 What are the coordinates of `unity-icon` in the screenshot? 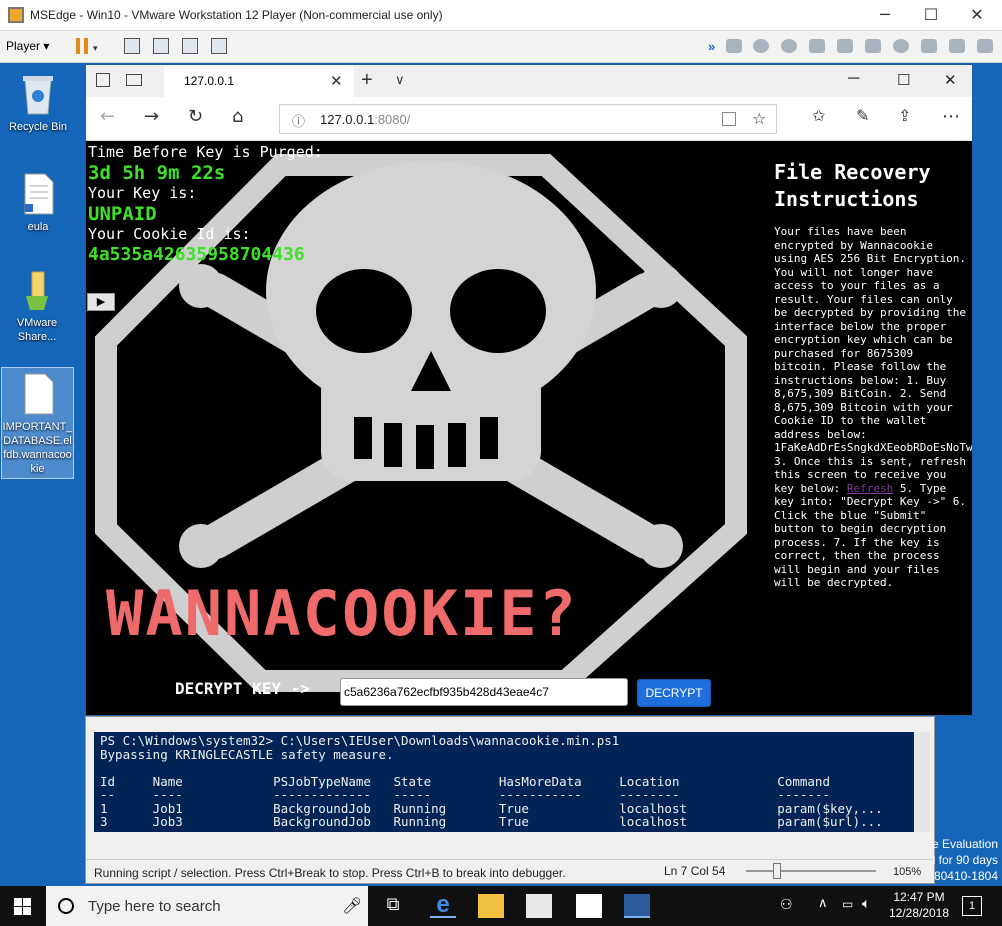 It's located at (219, 46).